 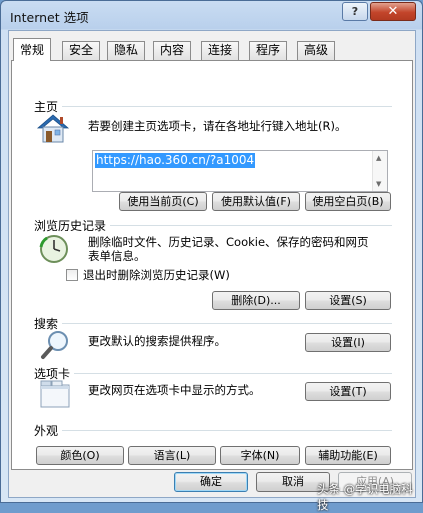 What do you see at coordinates (378, 184) in the screenshot?
I see `scroll-down-arrow-icon: ▼` at bounding box center [378, 184].